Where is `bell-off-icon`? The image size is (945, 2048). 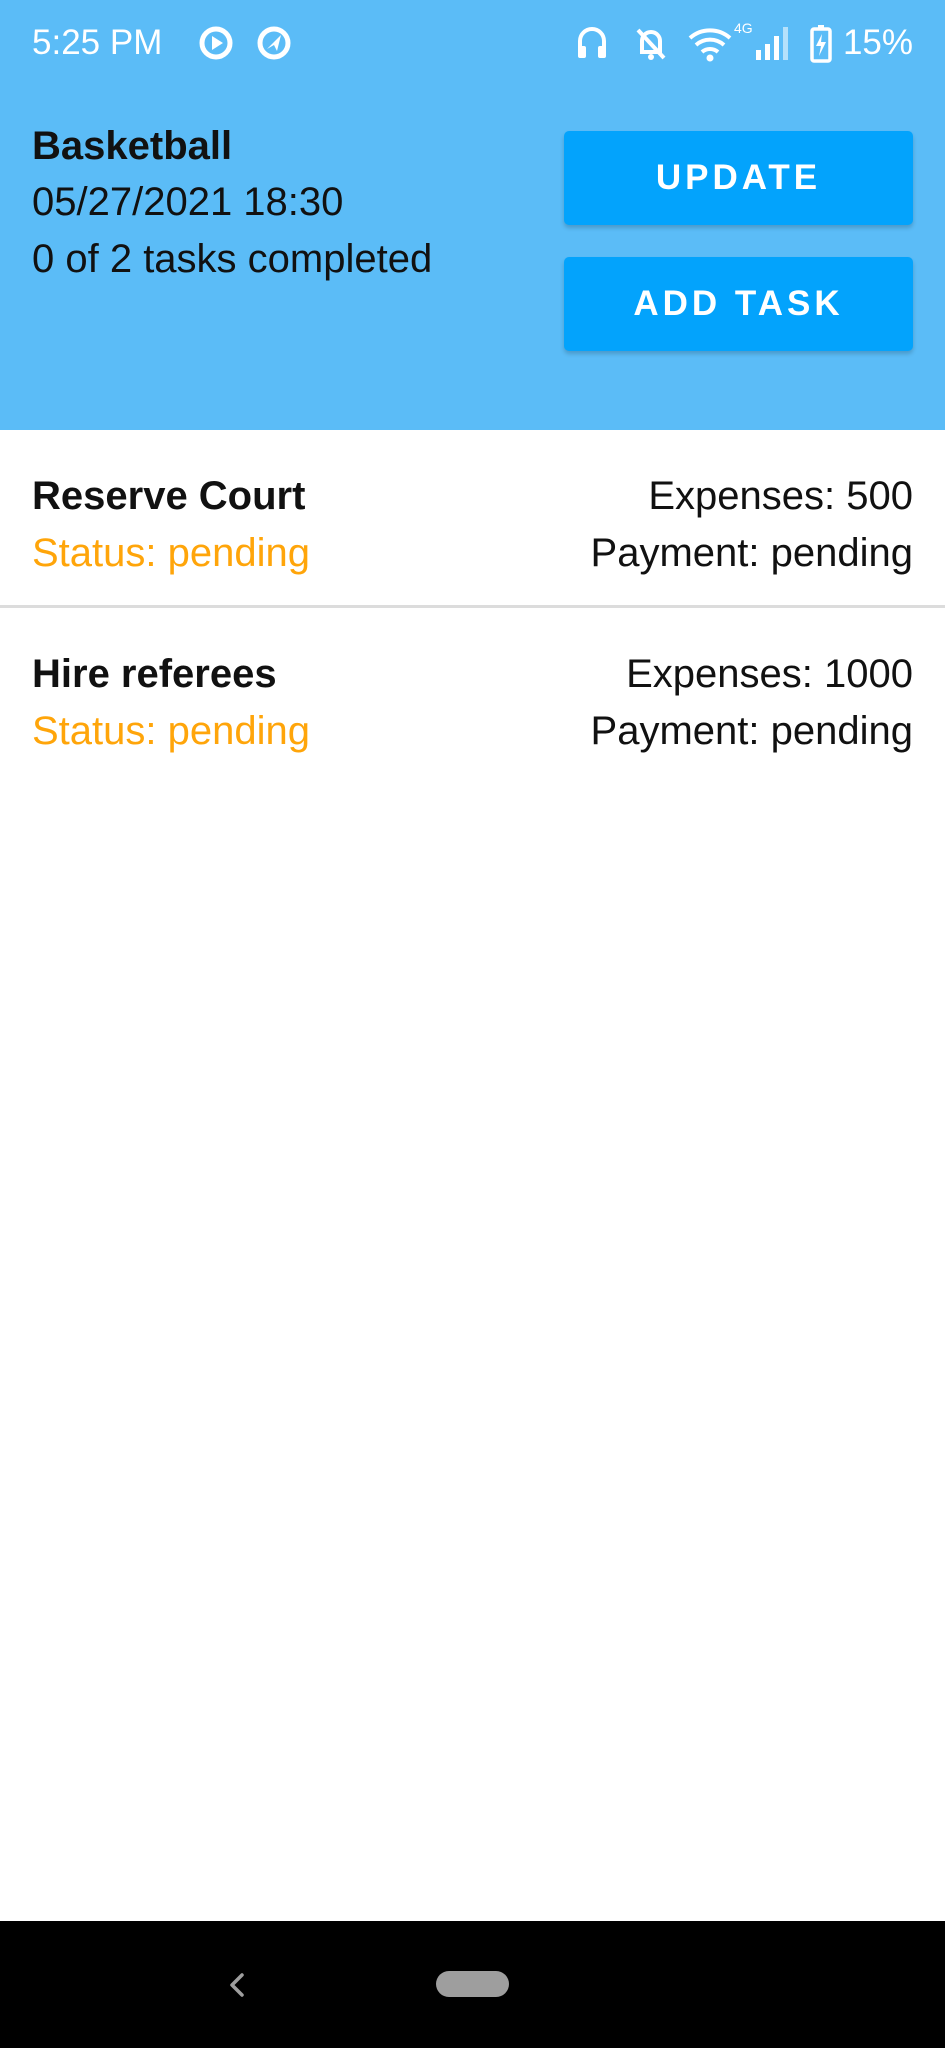
bell-off-icon is located at coordinates (651, 44).